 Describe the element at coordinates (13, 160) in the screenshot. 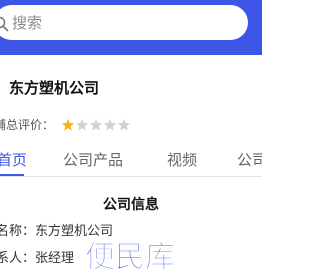

I see `tab-home: 首页` at that location.